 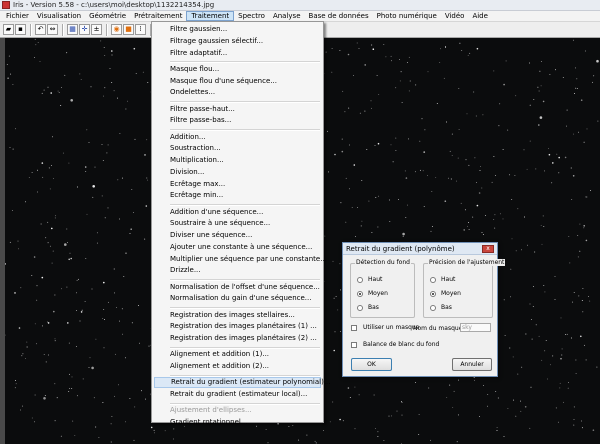 I want to click on mask-name-input: sky, so click(x=475, y=327).